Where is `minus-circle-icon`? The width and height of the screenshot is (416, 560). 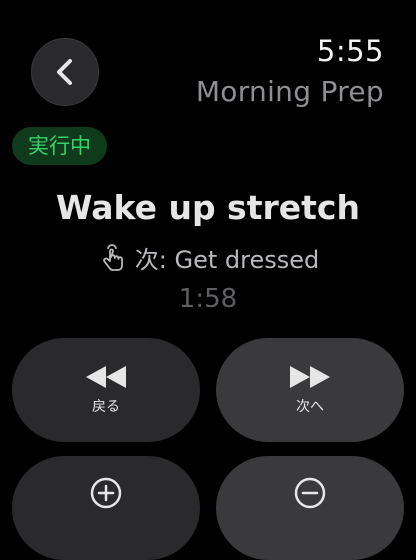
minus-circle-icon is located at coordinates (310, 493).